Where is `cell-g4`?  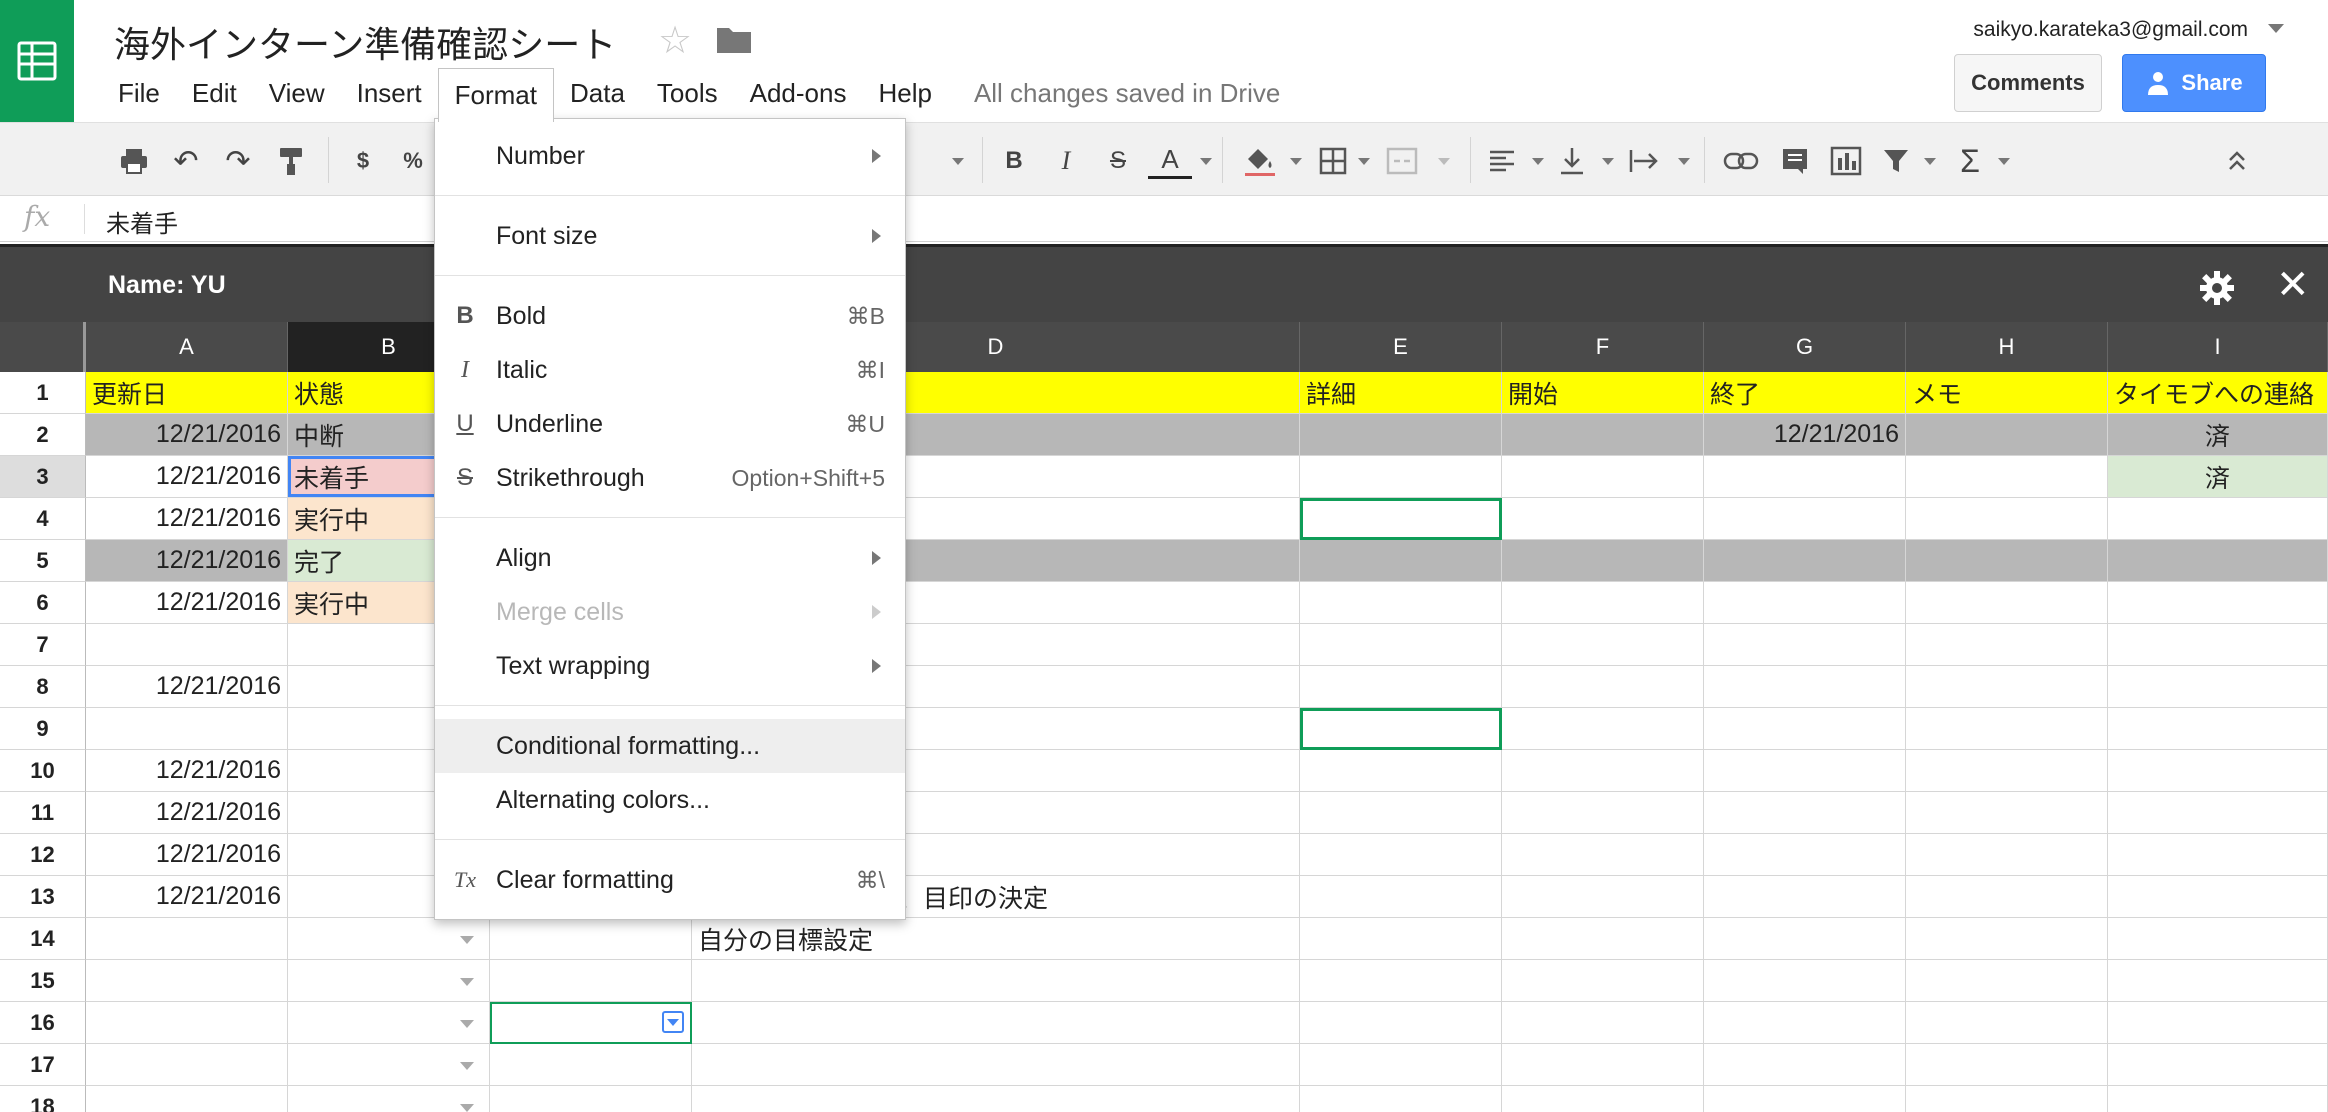
cell-g4 is located at coordinates (1805, 519).